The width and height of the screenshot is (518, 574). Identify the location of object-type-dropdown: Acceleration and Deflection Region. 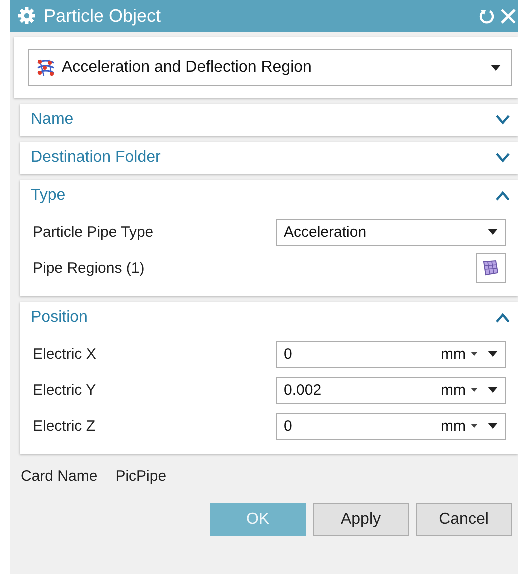
(270, 67).